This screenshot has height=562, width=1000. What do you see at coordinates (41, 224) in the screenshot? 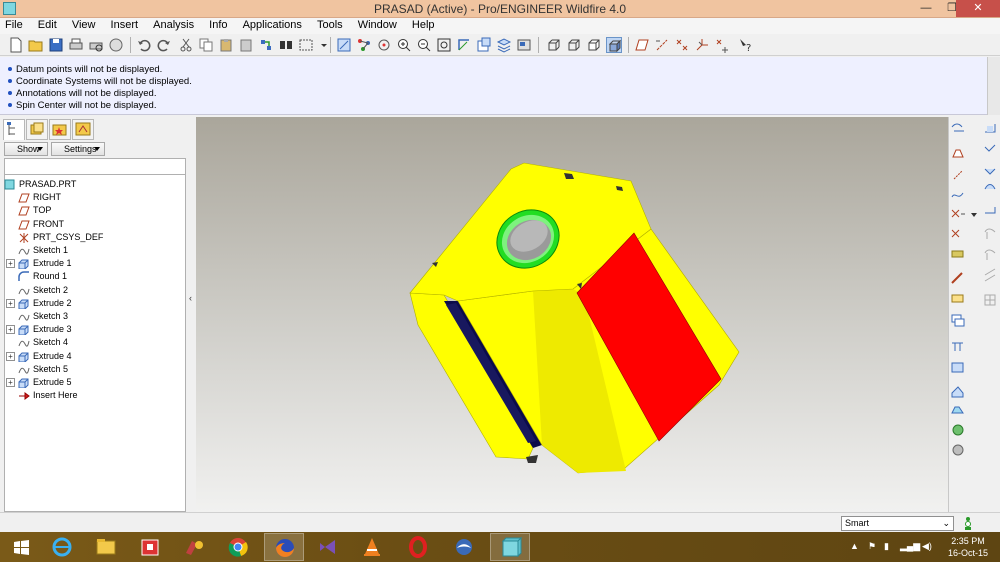
I see `model-tree-node: FRONT` at bounding box center [41, 224].